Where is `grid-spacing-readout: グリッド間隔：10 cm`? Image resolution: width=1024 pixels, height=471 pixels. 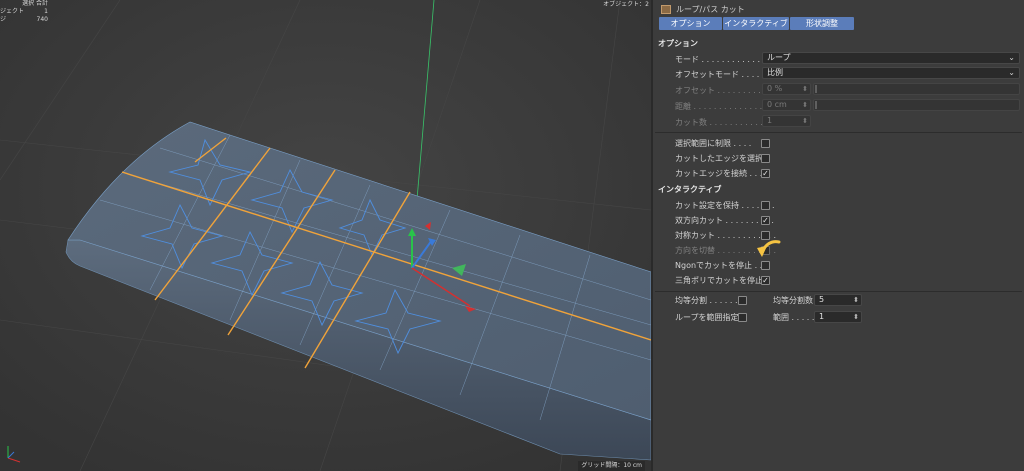
grid-spacing-readout: グリッド間隔：10 cm is located at coordinates (611, 466).